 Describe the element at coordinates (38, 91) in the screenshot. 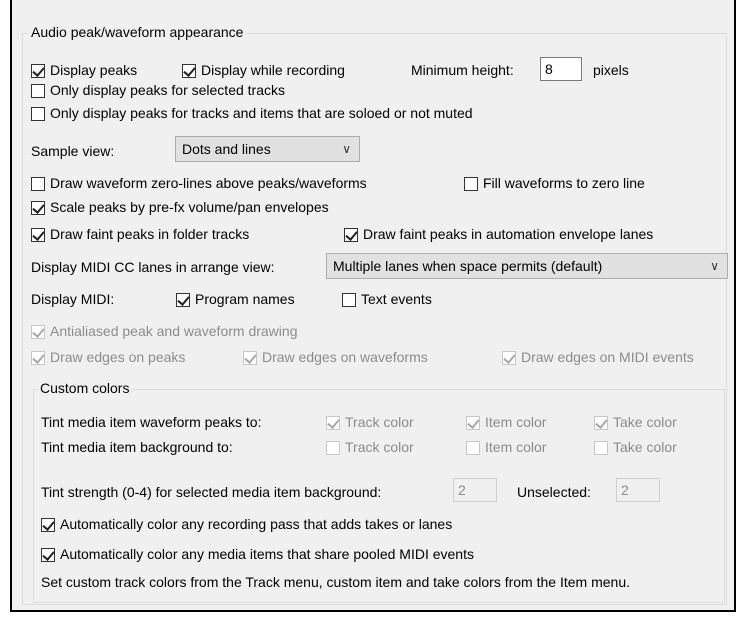

I see `only-selected-checkbox` at that location.